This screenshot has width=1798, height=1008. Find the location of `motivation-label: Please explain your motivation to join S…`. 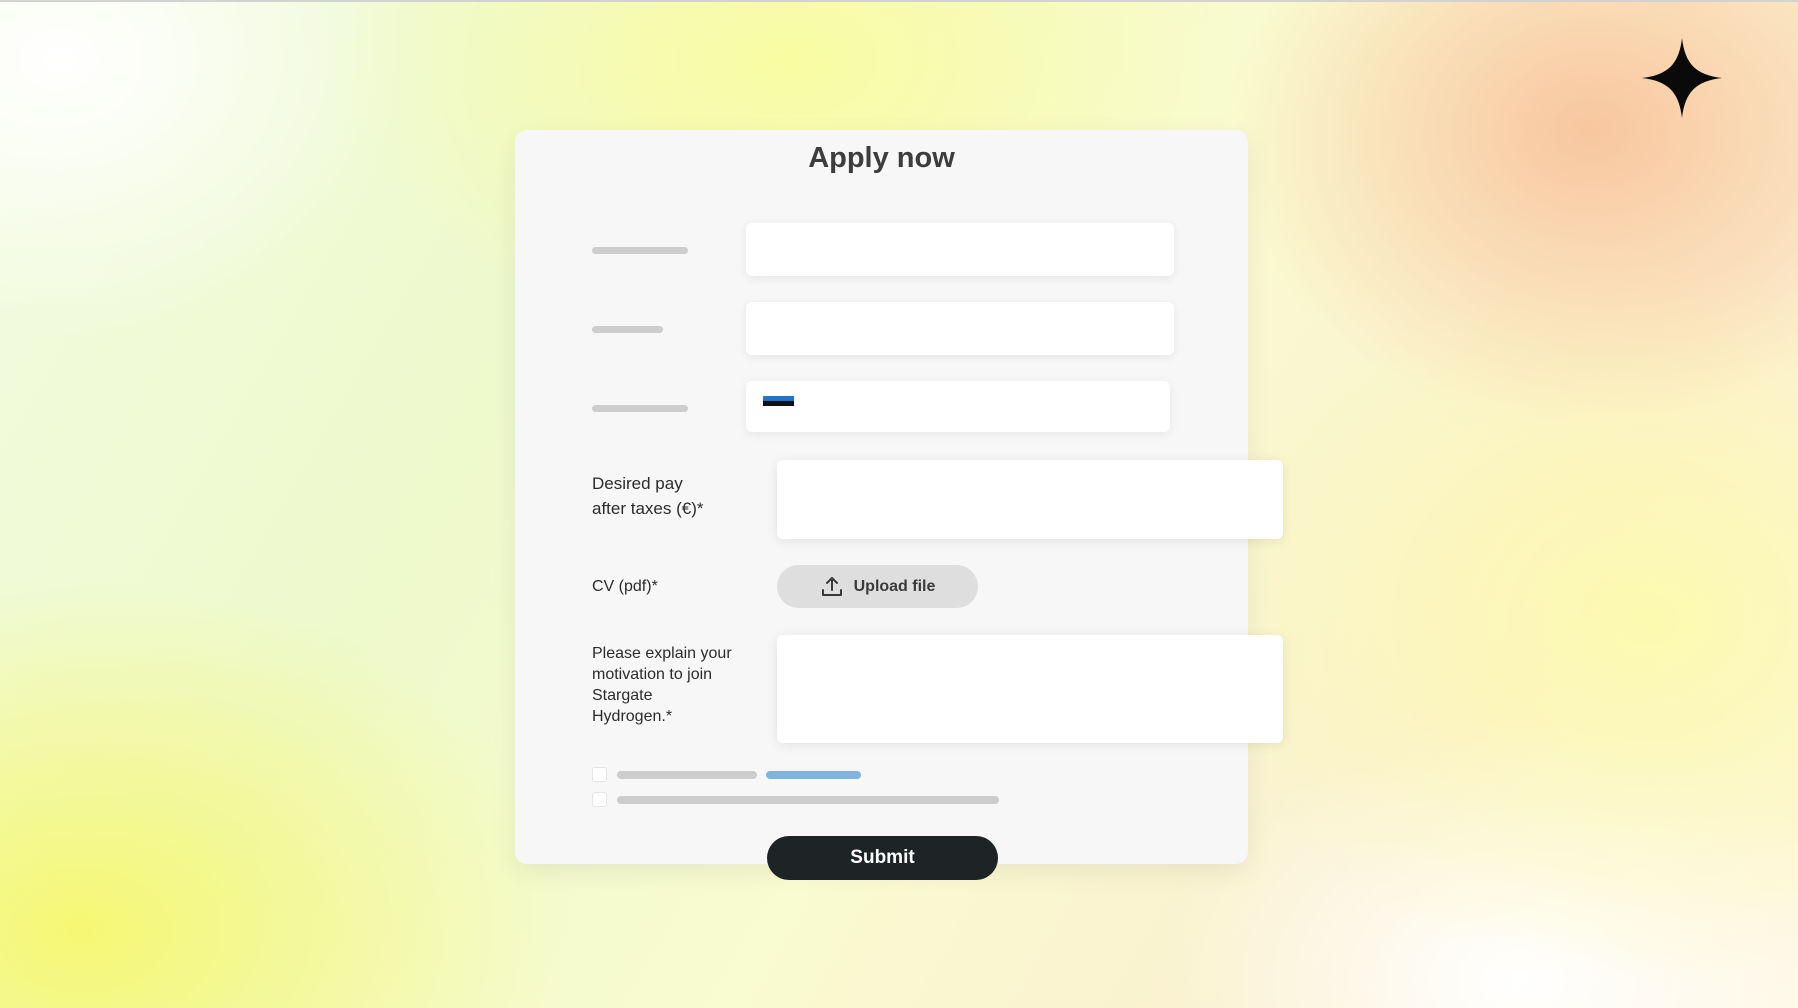

motivation-label: Please explain your motivation to join S… is located at coordinates (662, 685).